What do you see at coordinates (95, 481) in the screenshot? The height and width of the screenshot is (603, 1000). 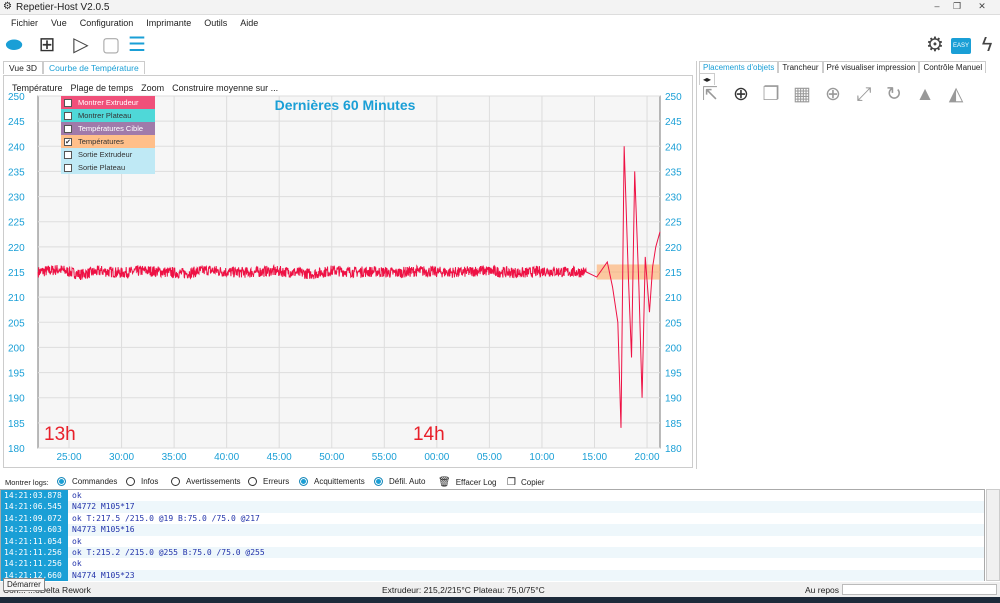 I see `option-label: Commandes` at bounding box center [95, 481].